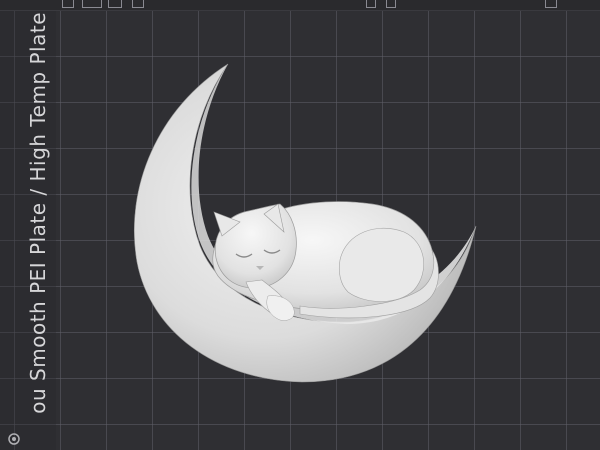 This screenshot has height=450, width=600. Describe the element at coordinates (381, 265) in the screenshot. I see `cat-haunch` at that location.